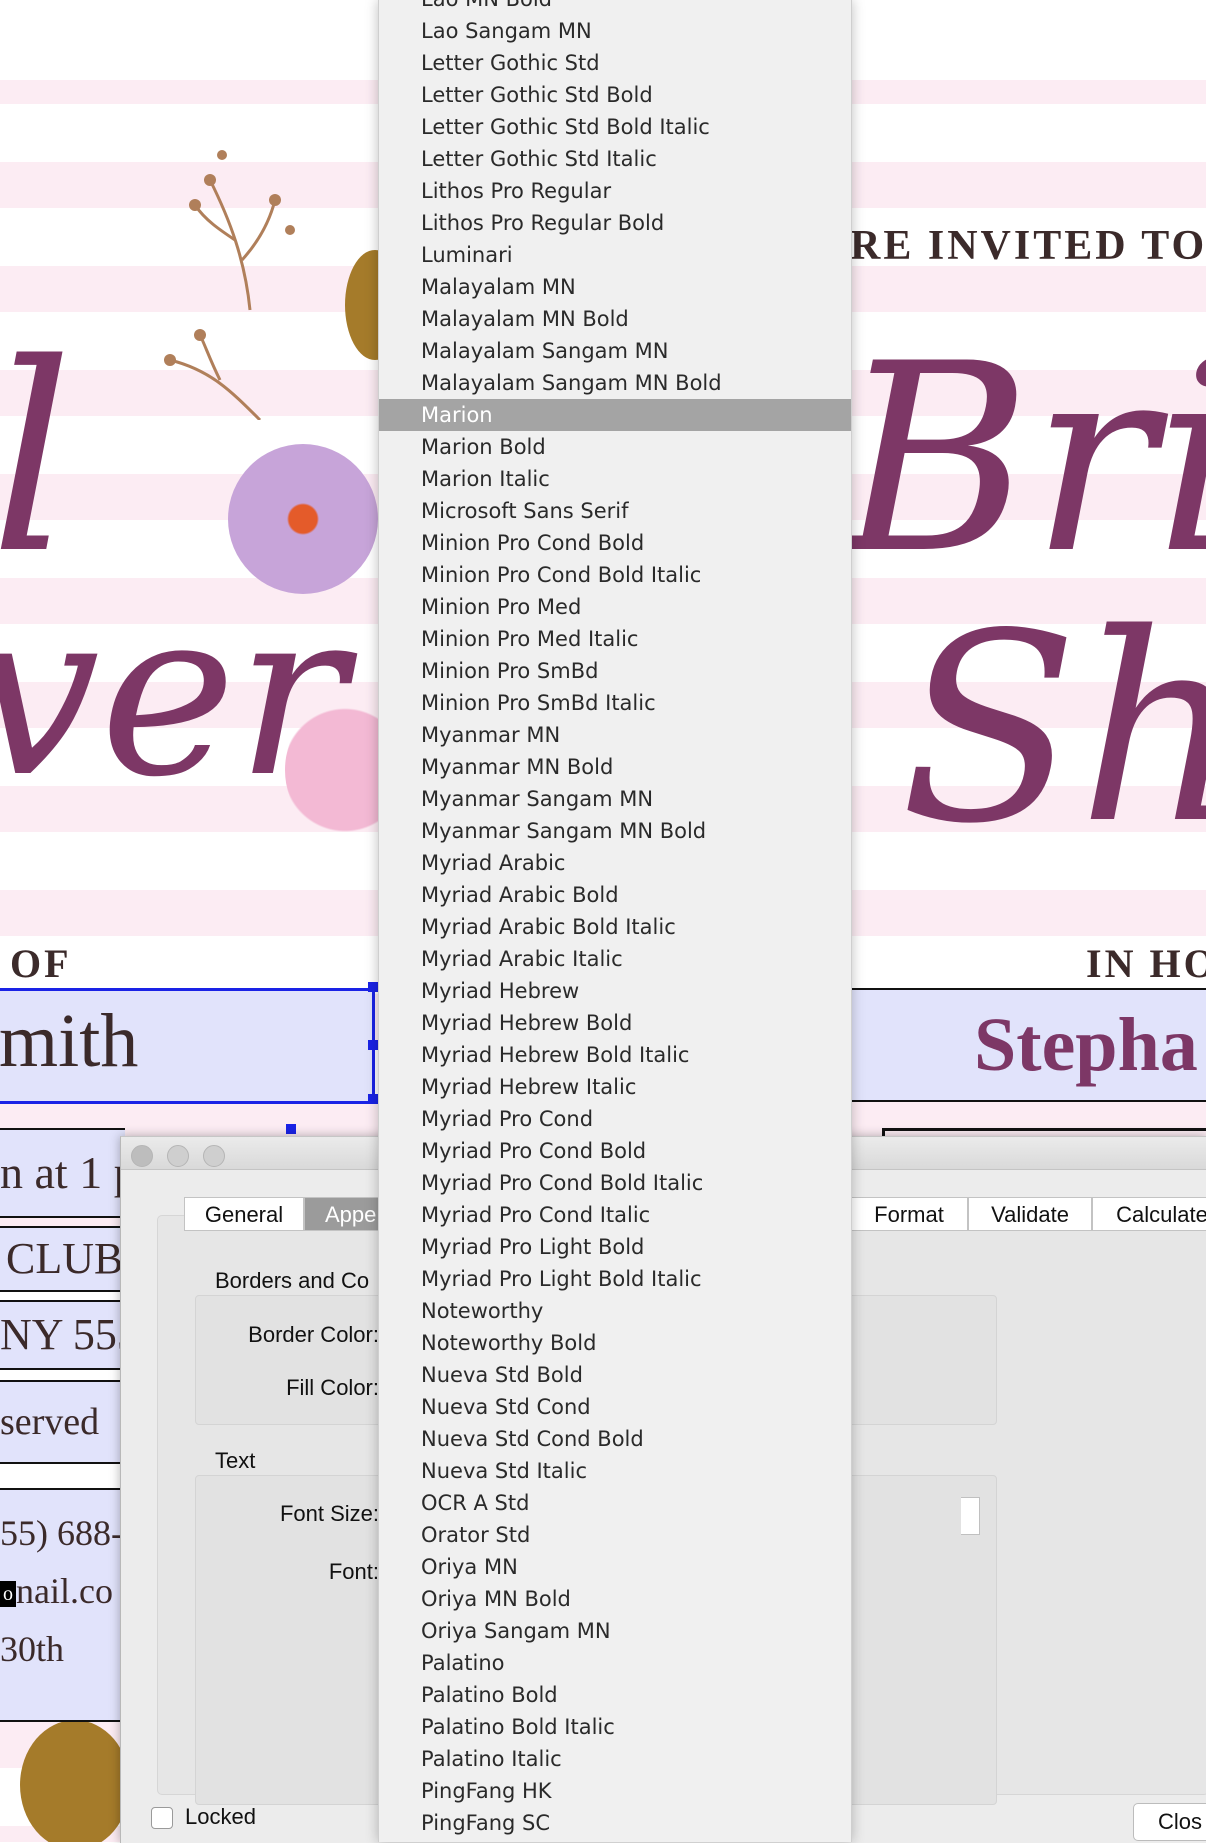 This screenshot has height=1843, width=1206. Describe the element at coordinates (615, 511) in the screenshot. I see `font-menu-item: Microsoft Sans Serif` at that location.